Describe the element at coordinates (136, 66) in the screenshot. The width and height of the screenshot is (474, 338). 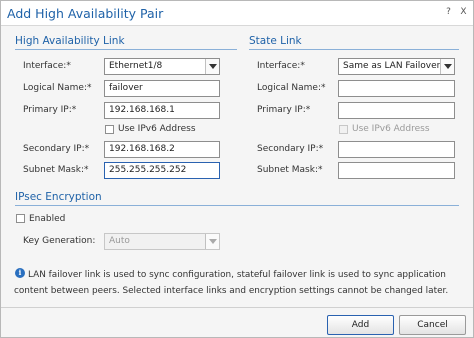
I see `ha-interface-value: Ethernet1/8` at that location.